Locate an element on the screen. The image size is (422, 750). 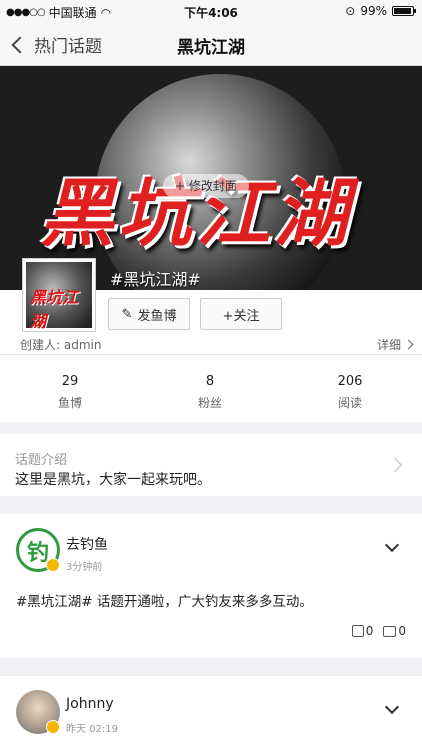
post-button-label: 发鱼博 is located at coordinates (157, 316).